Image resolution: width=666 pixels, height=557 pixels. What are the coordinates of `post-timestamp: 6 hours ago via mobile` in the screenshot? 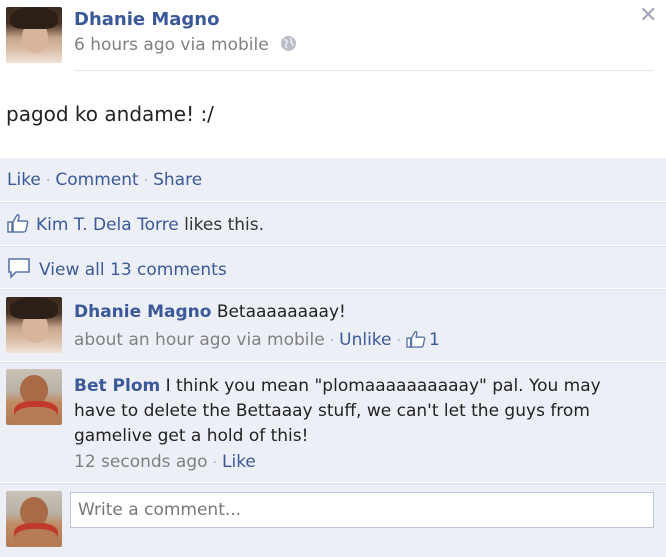 It's located at (185, 46).